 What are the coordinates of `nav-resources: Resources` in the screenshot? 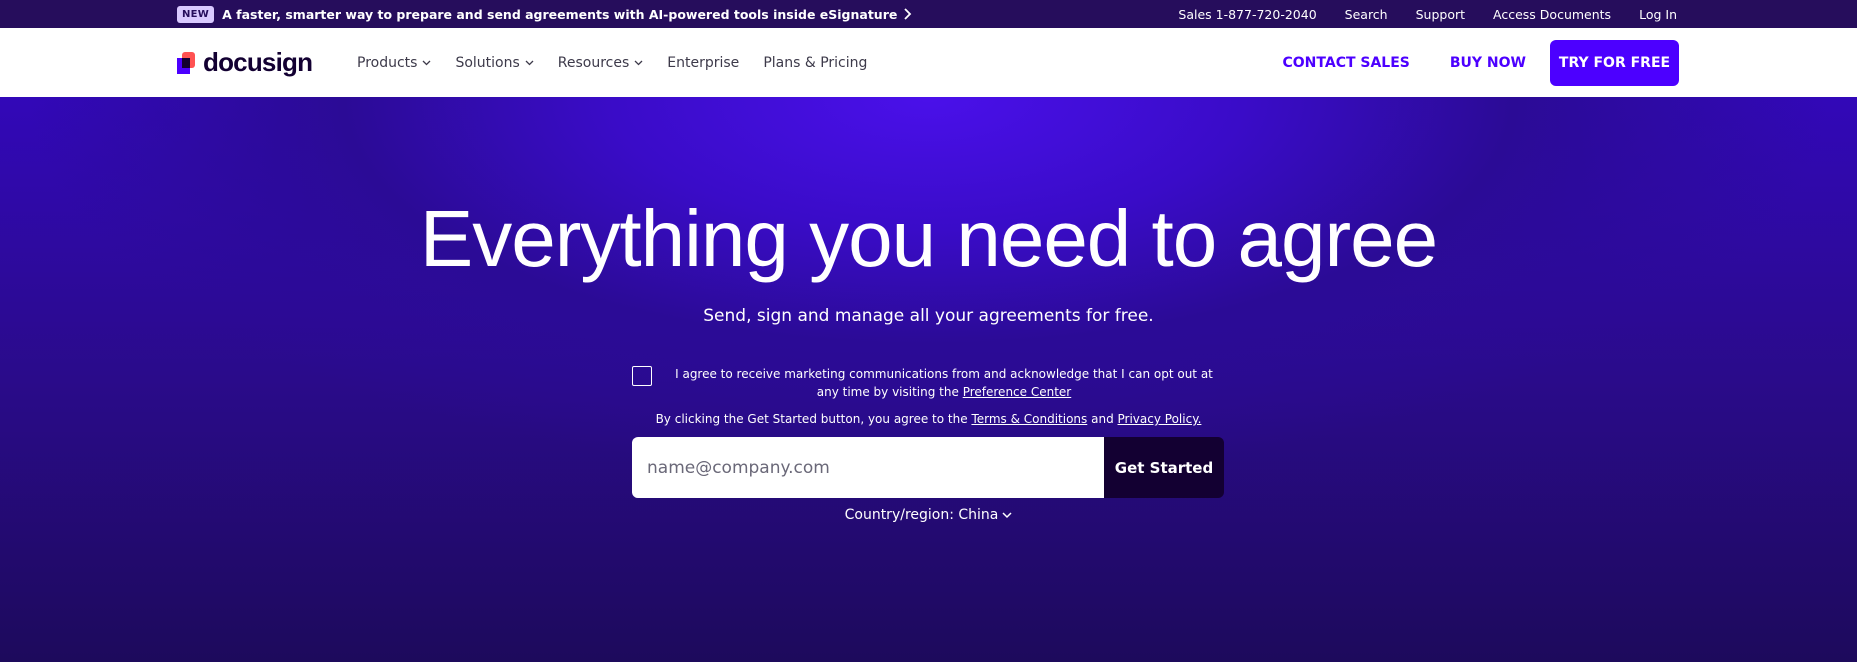 It's located at (601, 63).